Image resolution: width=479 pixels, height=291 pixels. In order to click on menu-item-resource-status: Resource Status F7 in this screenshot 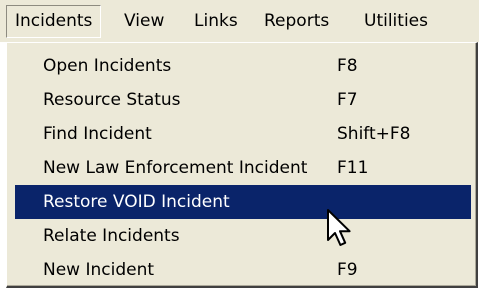, I will do `click(243, 100)`.